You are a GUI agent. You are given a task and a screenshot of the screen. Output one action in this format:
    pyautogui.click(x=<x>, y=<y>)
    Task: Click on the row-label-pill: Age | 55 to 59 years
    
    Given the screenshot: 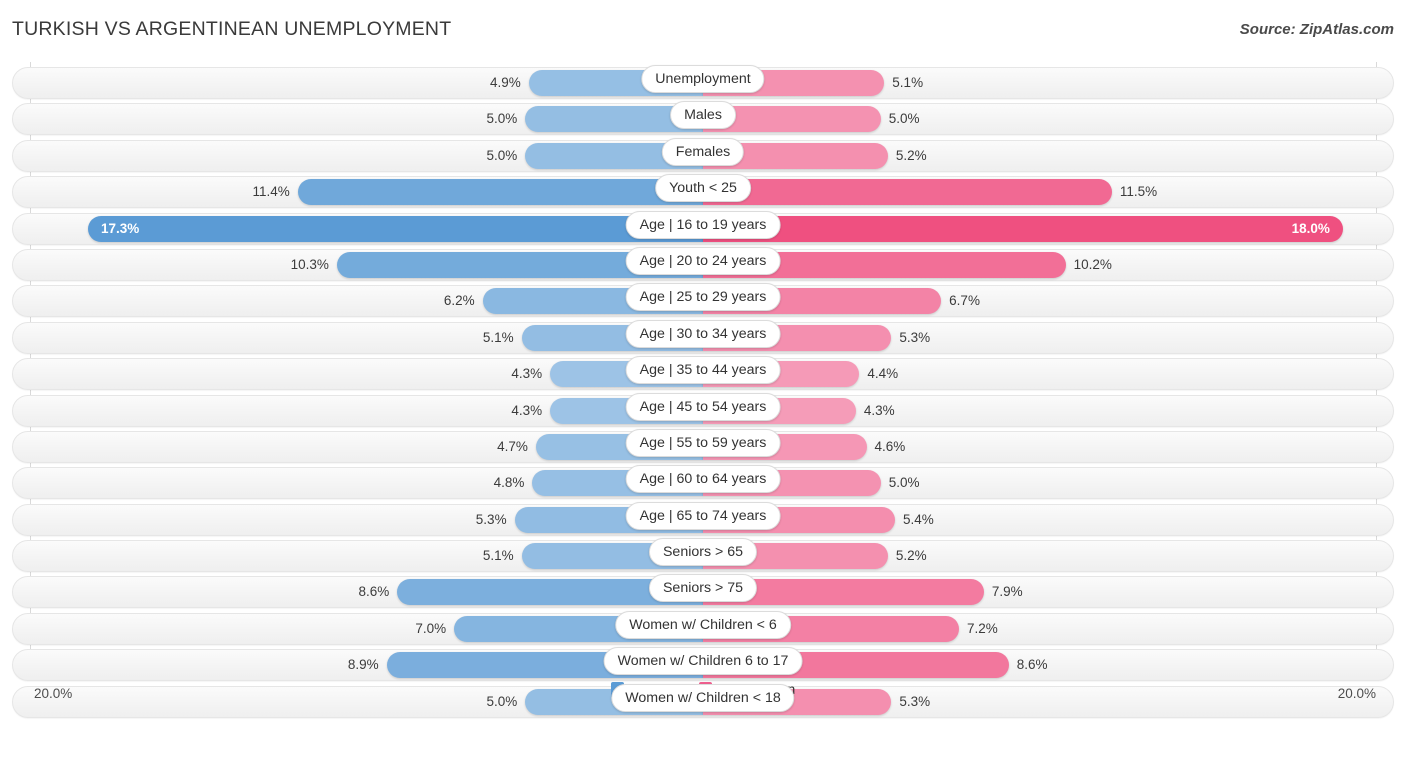 What is the action you would take?
    pyautogui.click(x=703, y=442)
    